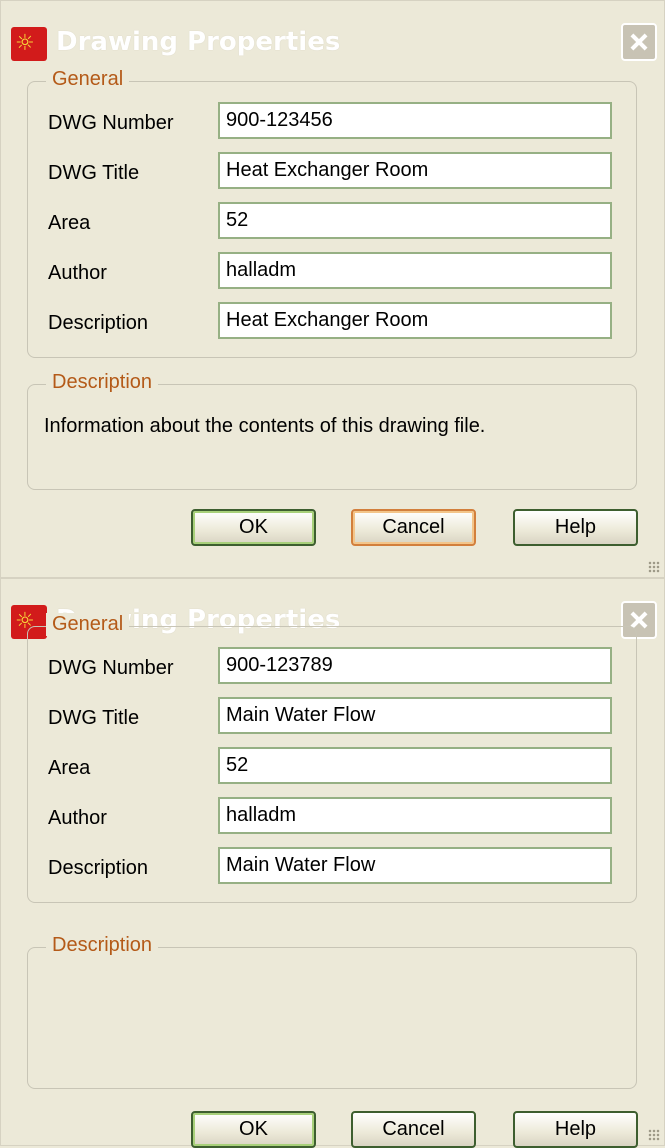  Describe the element at coordinates (415, 120) in the screenshot. I see `dwg-number-field: 900-123456` at that location.